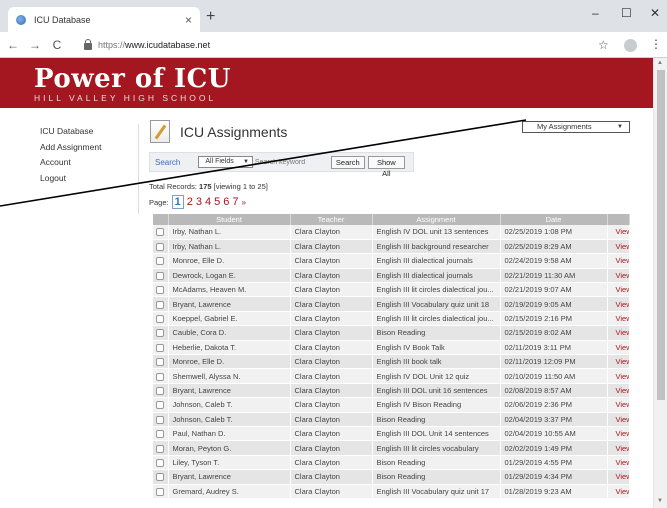  I want to click on search-button: Search, so click(347, 162).